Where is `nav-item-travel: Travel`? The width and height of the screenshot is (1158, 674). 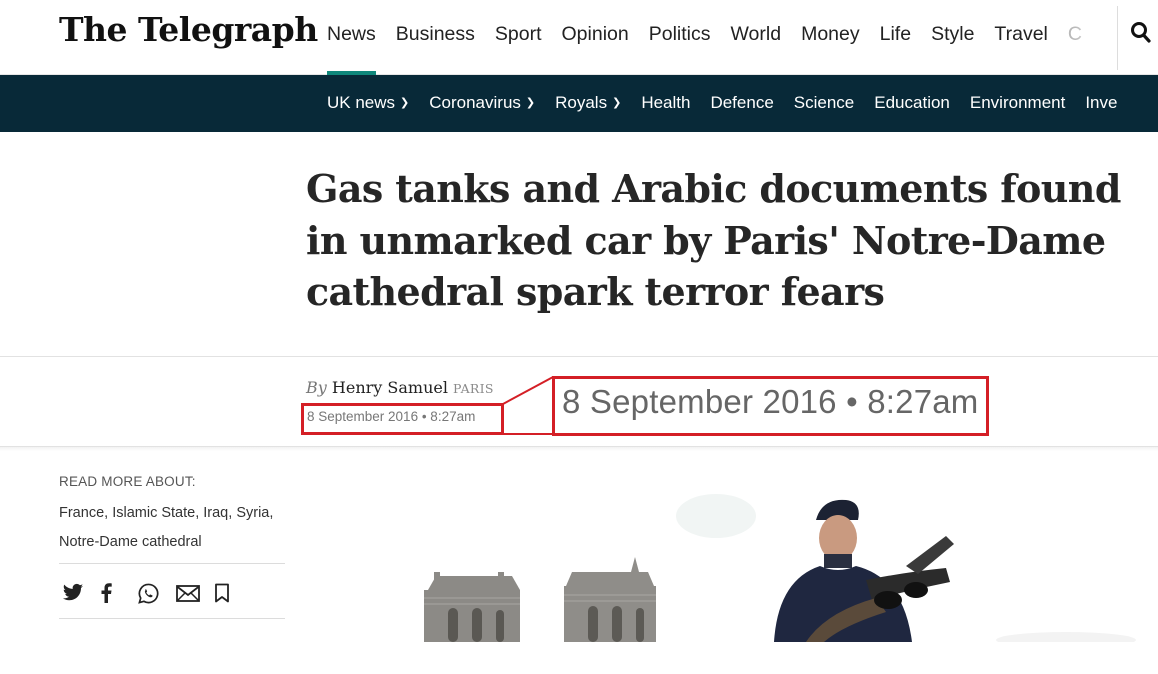
nav-item-travel: Travel is located at coordinates (1020, 37).